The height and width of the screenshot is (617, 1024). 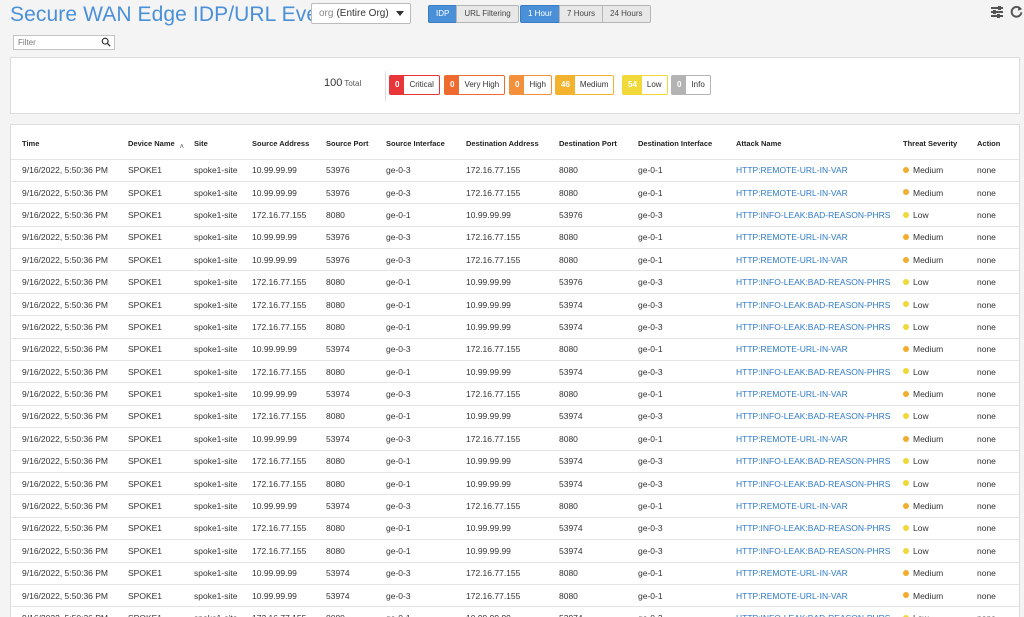 I want to click on filter-lines-icon, so click(x=997, y=12).